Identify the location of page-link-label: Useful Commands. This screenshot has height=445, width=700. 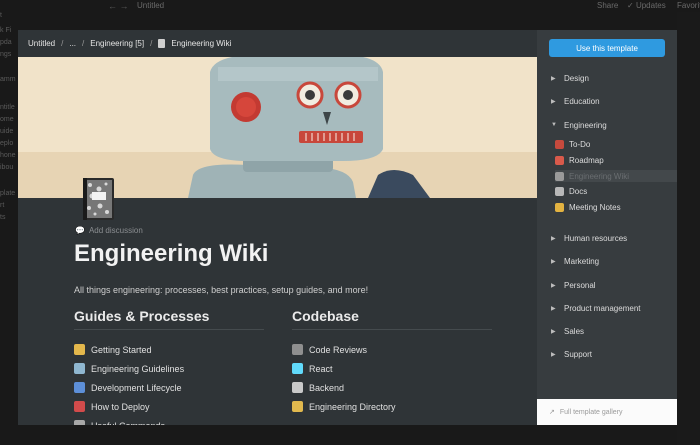
(128, 423).